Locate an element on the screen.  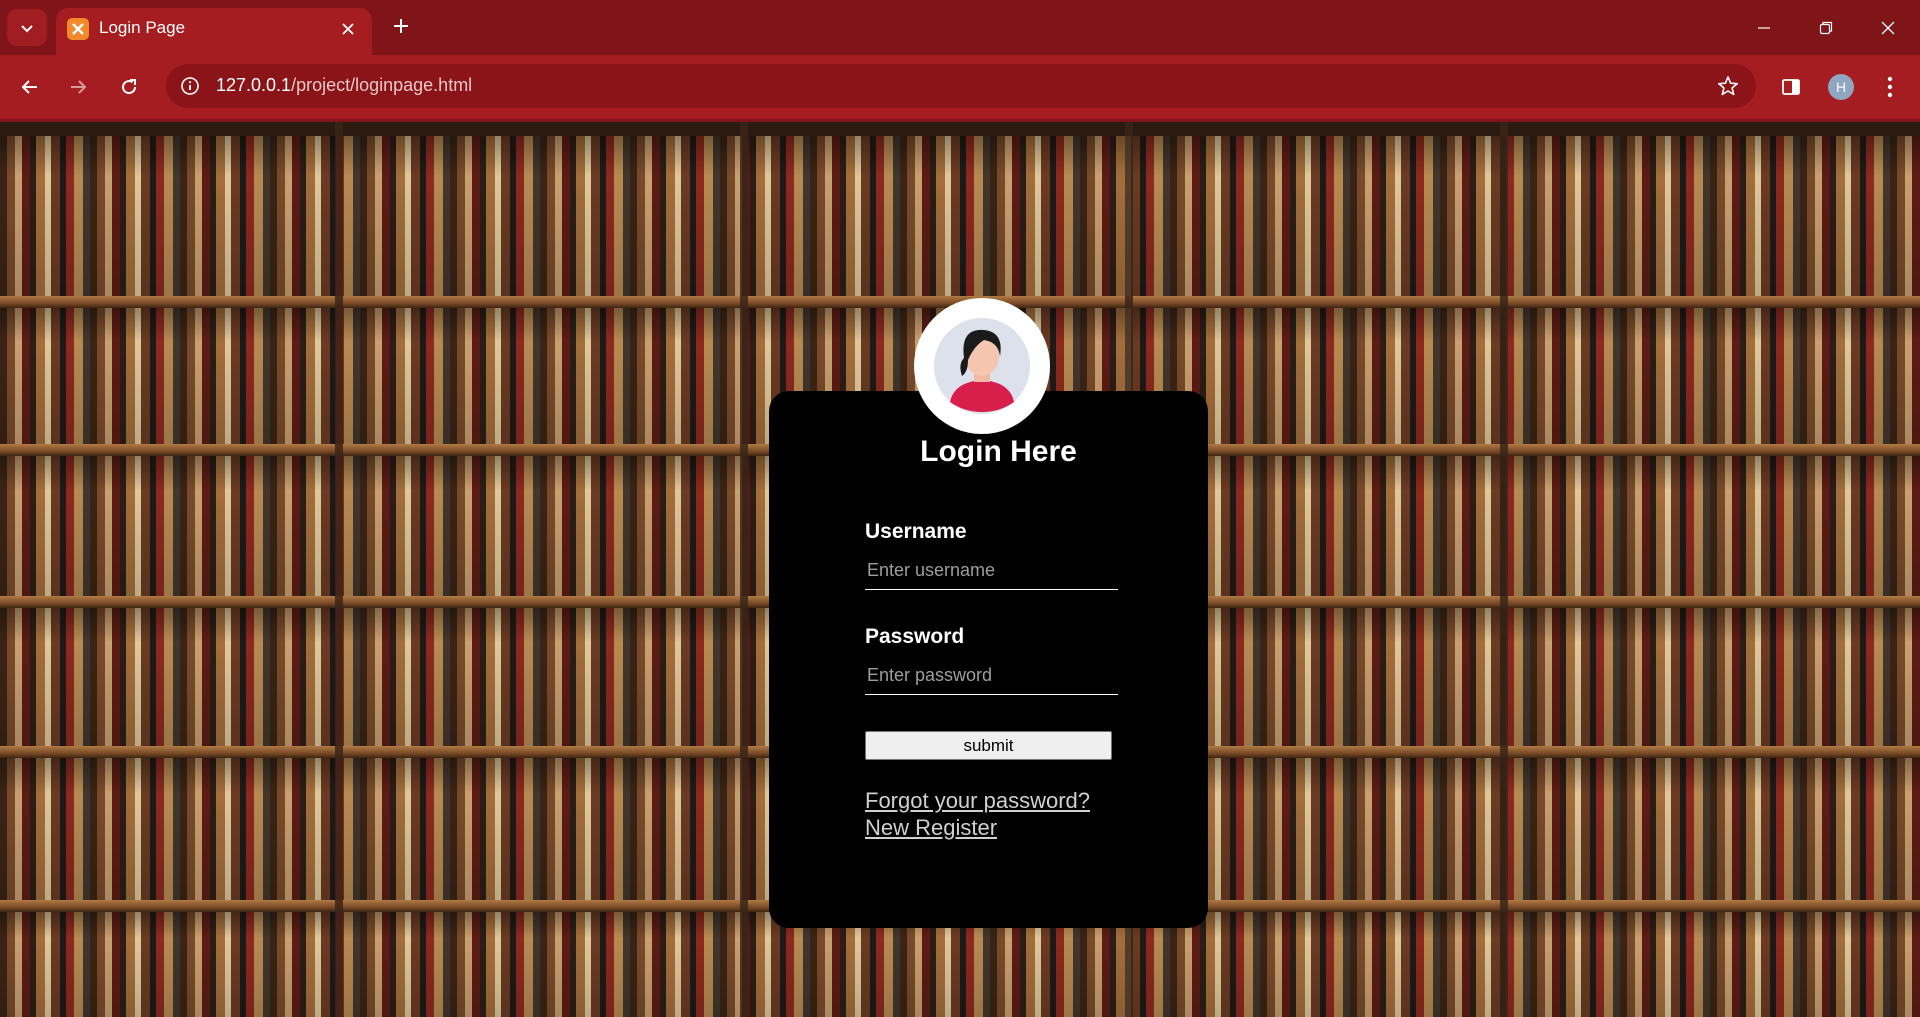
back-button is located at coordinates (30, 87).